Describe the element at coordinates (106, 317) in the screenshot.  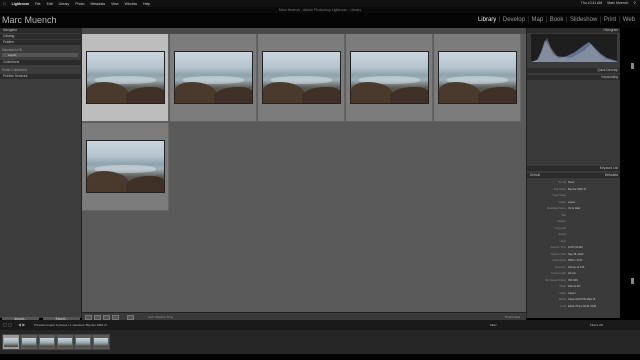
I see `compare-view-icon` at that location.